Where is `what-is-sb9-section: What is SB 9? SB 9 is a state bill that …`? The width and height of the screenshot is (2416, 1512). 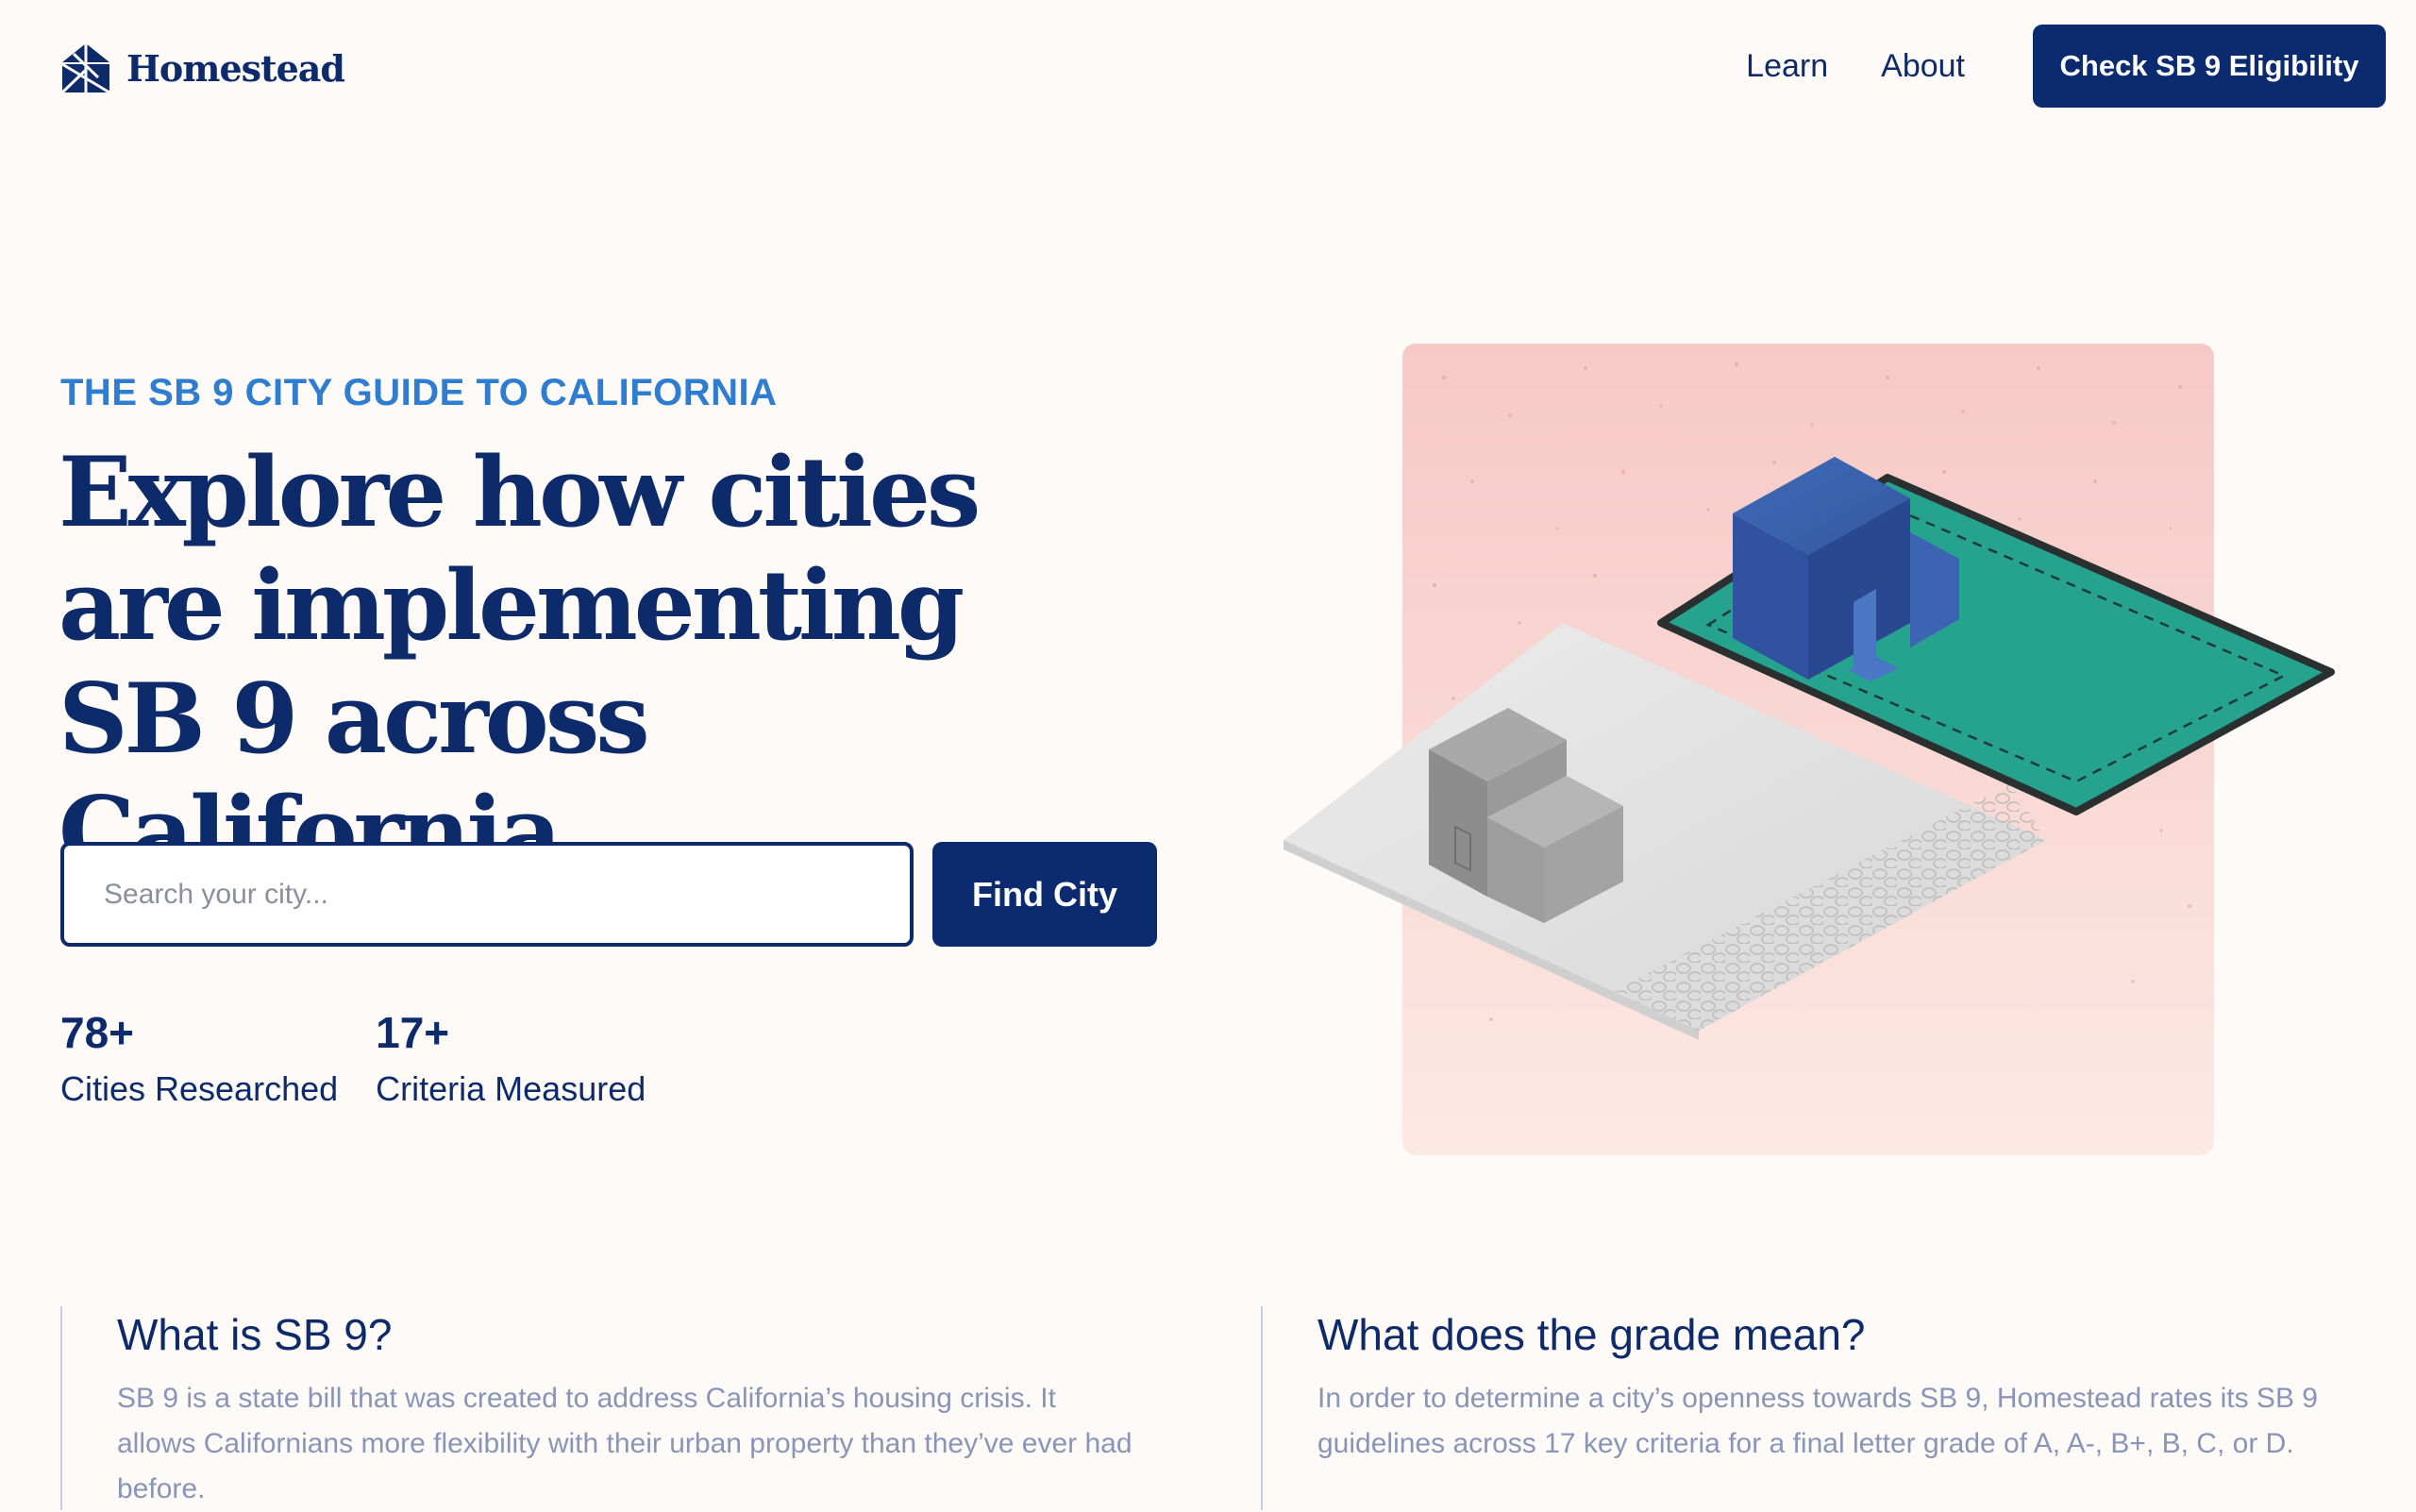
what-is-sb9-section: What is SB 9? SB 9 is a state bill that … is located at coordinates (598, 1408).